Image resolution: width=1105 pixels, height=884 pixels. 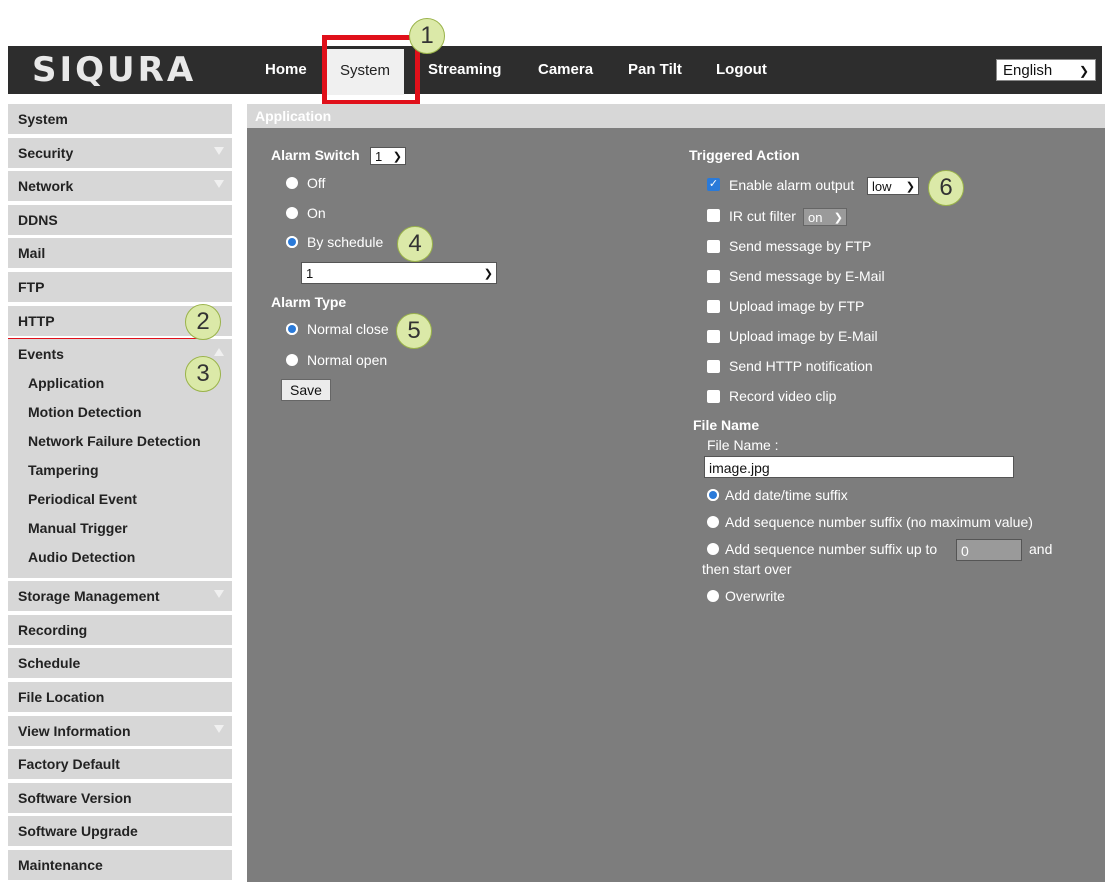 What do you see at coordinates (114, 70) in the screenshot?
I see `siqura-logo: SIQURA` at bounding box center [114, 70].